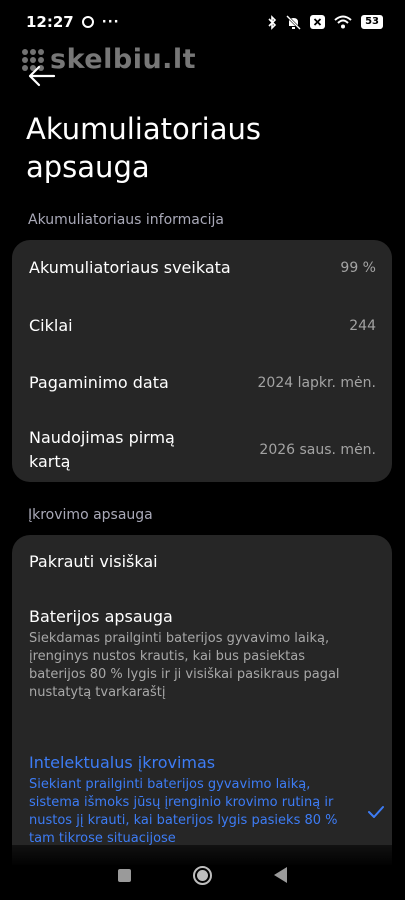  I want to click on option-title: Baterijos apsauga, so click(101, 616).